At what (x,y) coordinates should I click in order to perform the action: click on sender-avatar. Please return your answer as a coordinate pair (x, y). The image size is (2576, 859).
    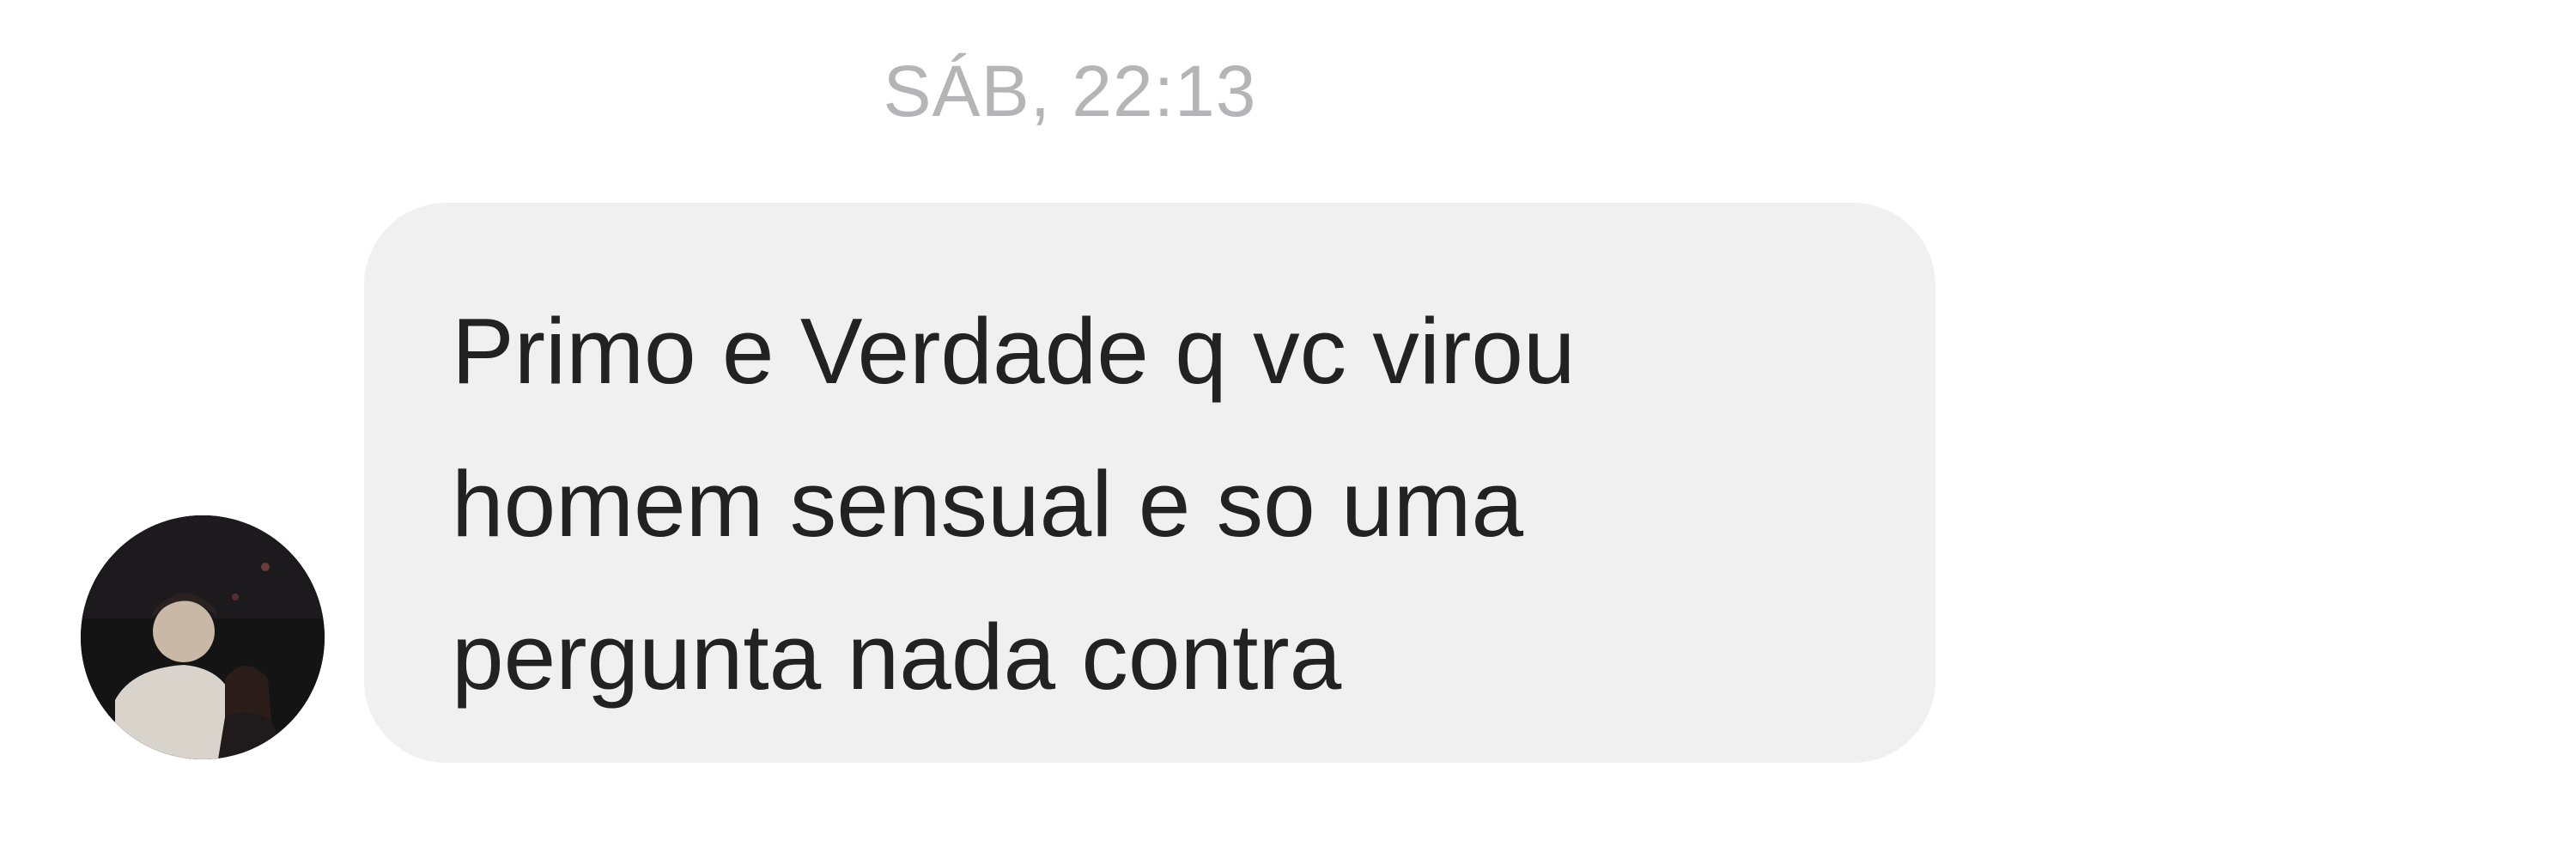
    Looking at the image, I should click on (203, 637).